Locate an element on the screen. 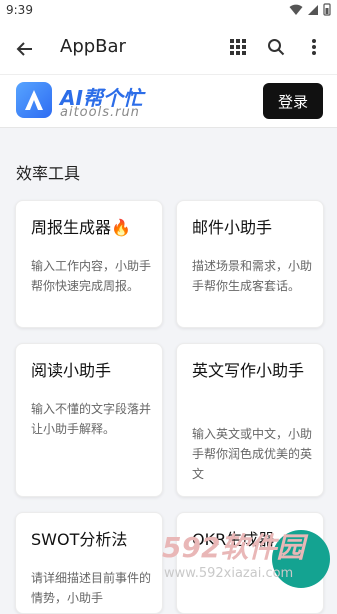 Image resolution: width=337 pixels, height=614 pixels. tool-card-email-helper: 邮件小助手 描述场景和需求，小助手帮你生成客套话。 is located at coordinates (250, 264).